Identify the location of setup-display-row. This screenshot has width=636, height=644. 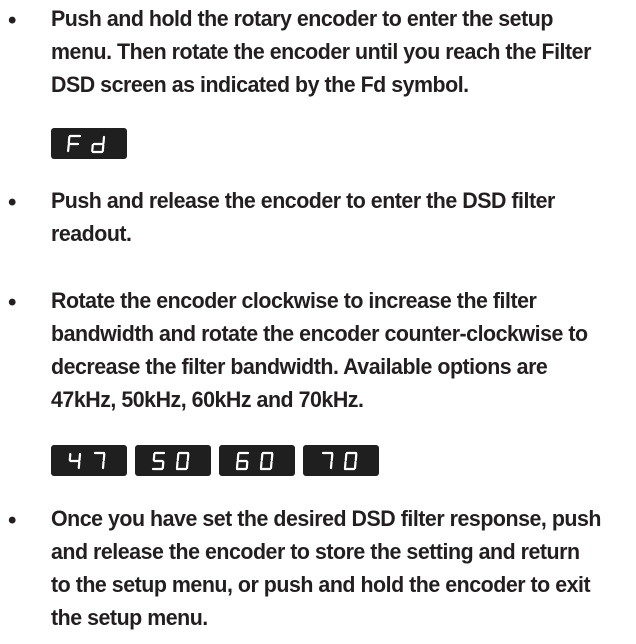
(89, 143).